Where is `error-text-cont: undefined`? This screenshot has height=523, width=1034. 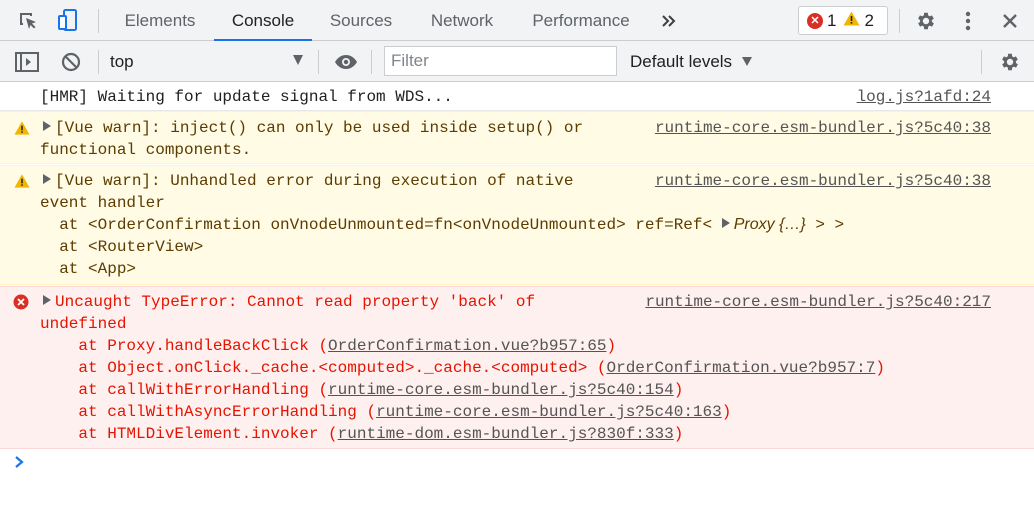
error-text-cont: undefined is located at coordinates (83, 324).